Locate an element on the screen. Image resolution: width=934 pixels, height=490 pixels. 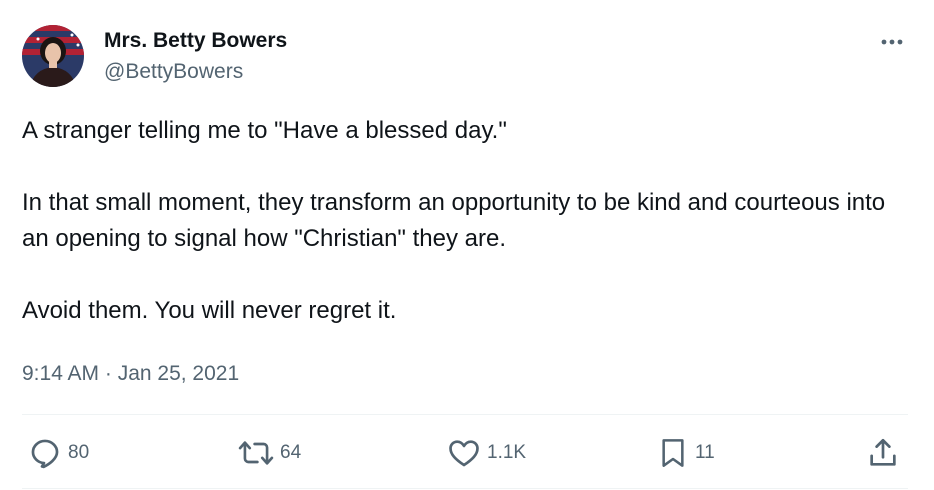
retweet-button: 64 is located at coordinates (269, 453).